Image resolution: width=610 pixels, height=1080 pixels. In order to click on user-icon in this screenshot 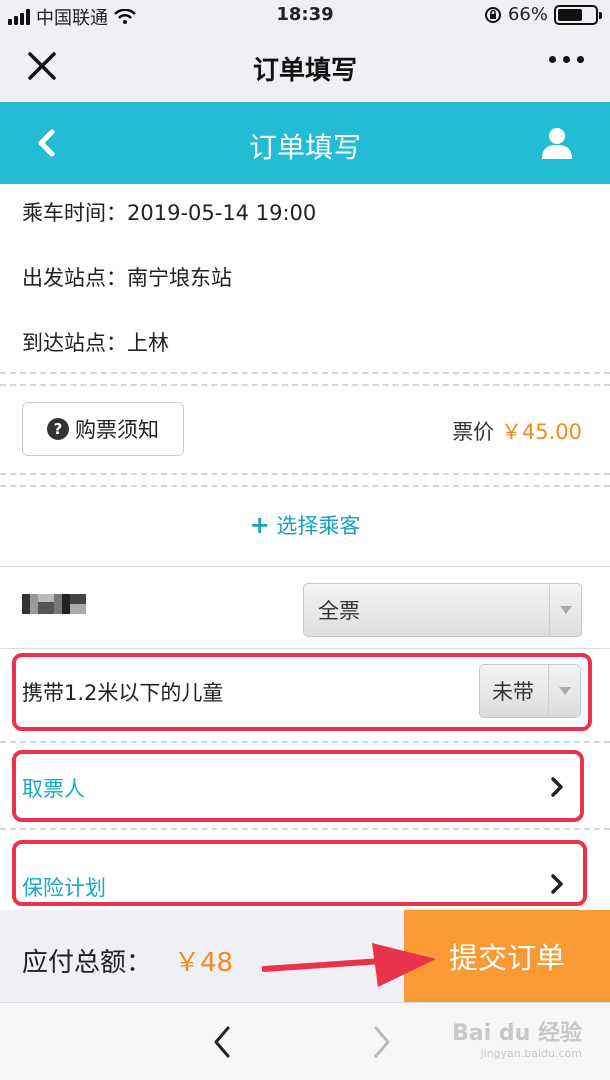, I will do `click(557, 143)`.